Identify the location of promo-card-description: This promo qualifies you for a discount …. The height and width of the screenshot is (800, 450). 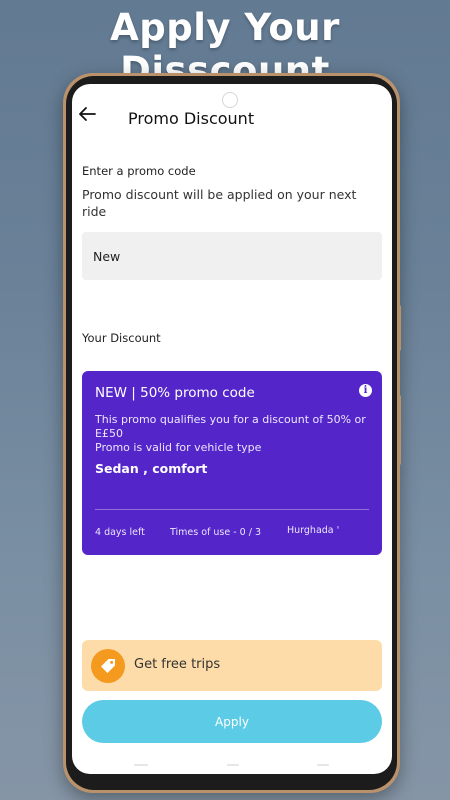
(230, 426).